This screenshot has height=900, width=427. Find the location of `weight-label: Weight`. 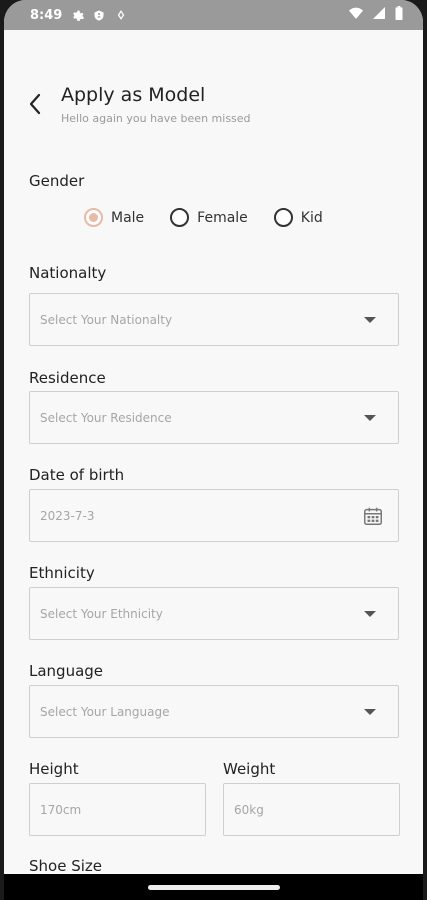

weight-label: Weight is located at coordinates (249, 769).